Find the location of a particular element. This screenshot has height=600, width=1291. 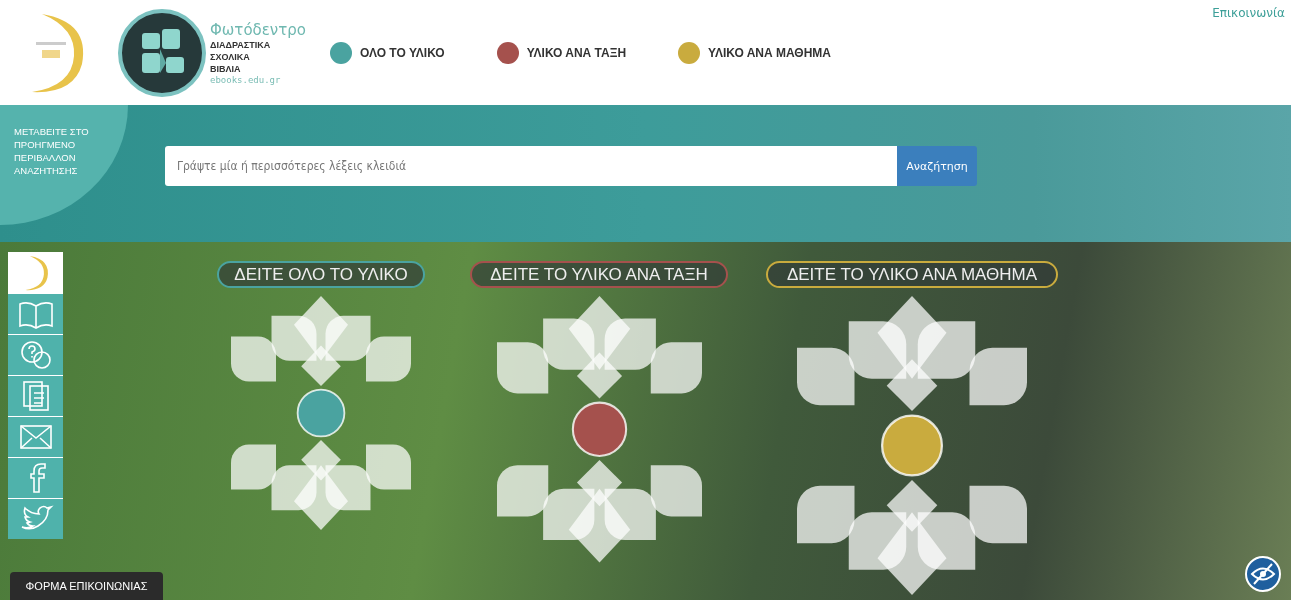

book-icon is located at coordinates (35, 313).